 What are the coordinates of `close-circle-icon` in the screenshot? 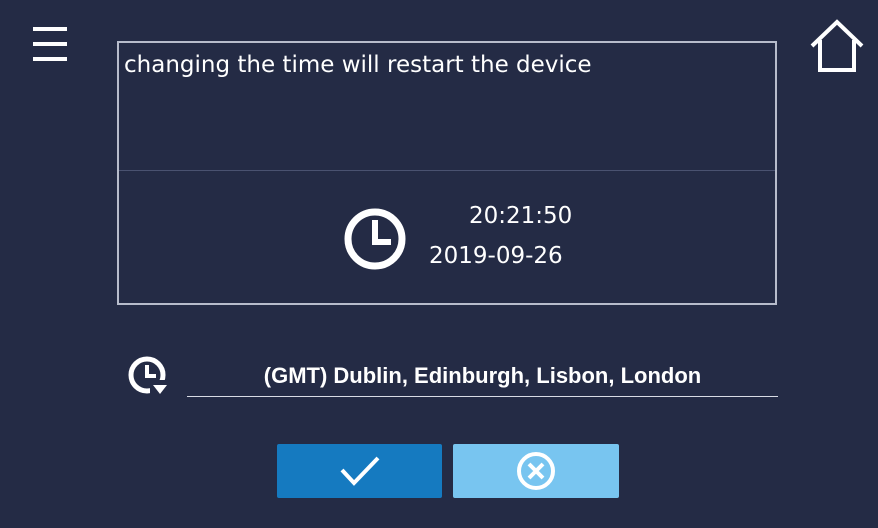 It's located at (536, 471).